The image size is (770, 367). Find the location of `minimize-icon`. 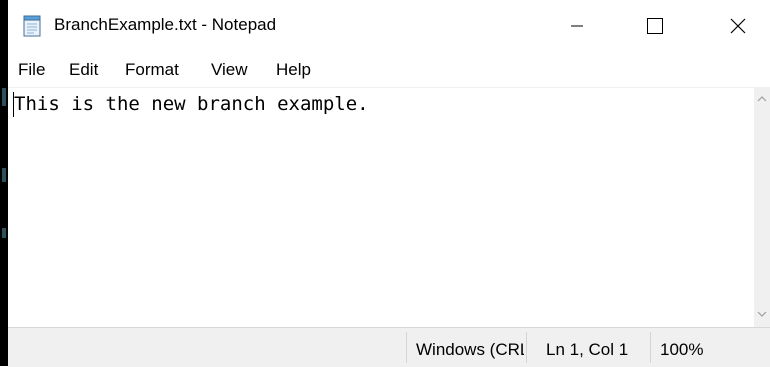

minimize-icon is located at coordinates (577, 26).